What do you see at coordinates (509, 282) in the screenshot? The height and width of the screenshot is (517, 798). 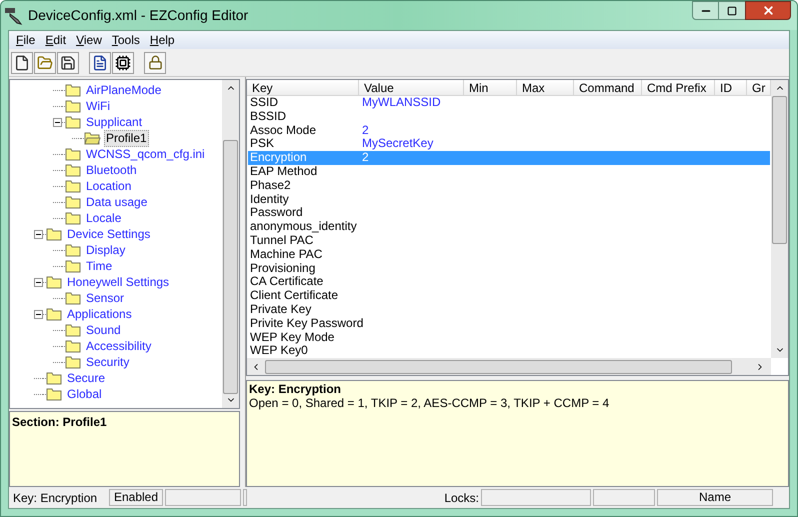 I see `table-row: CA Certificate` at bounding box center [509, 282].